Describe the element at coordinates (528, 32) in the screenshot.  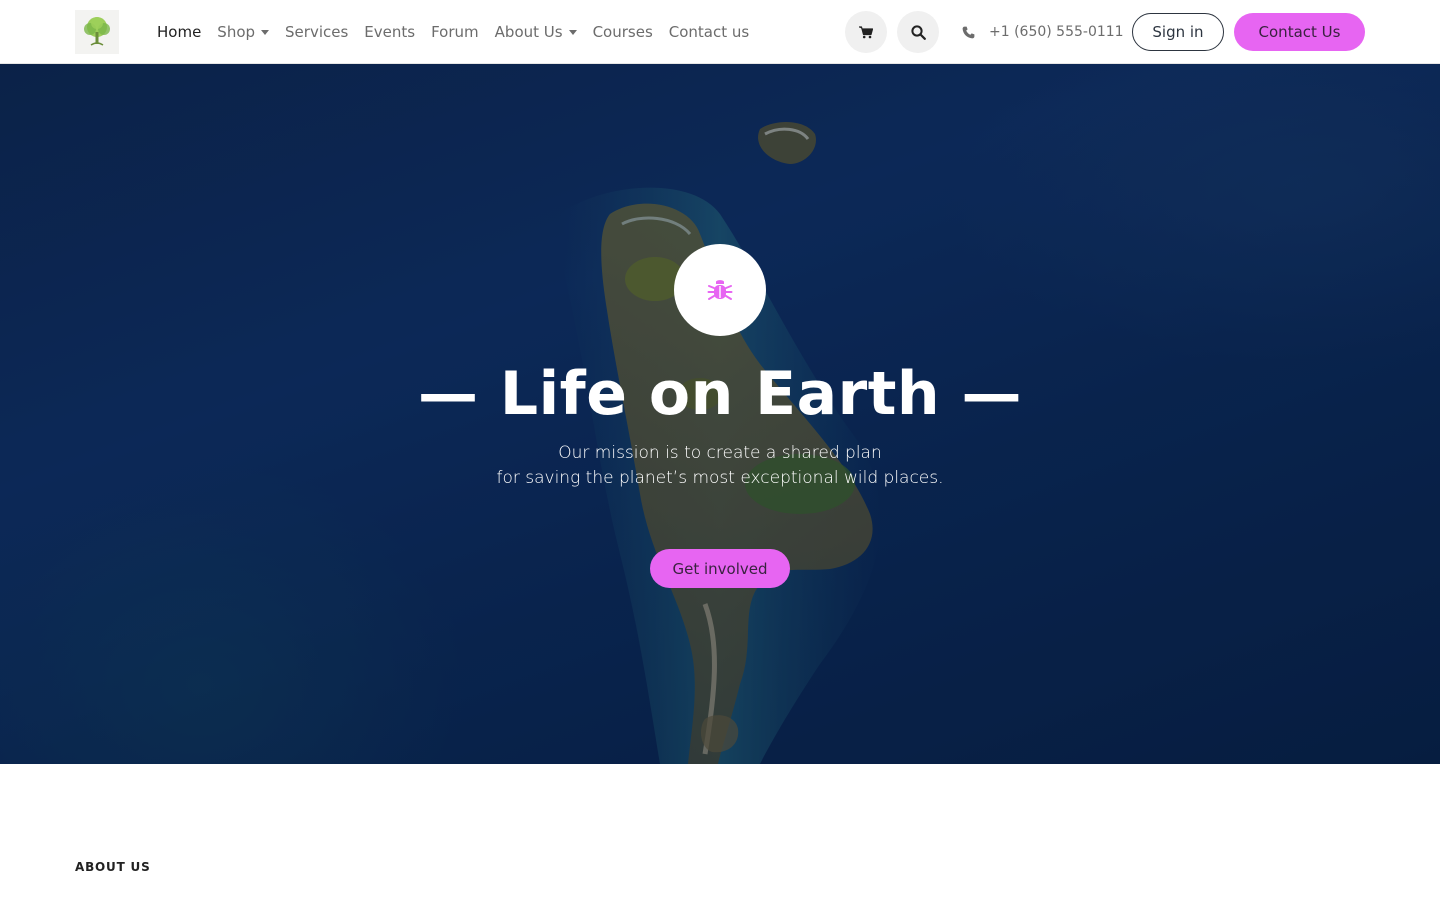
I see `nav-about-us-label: About Us` at that location.